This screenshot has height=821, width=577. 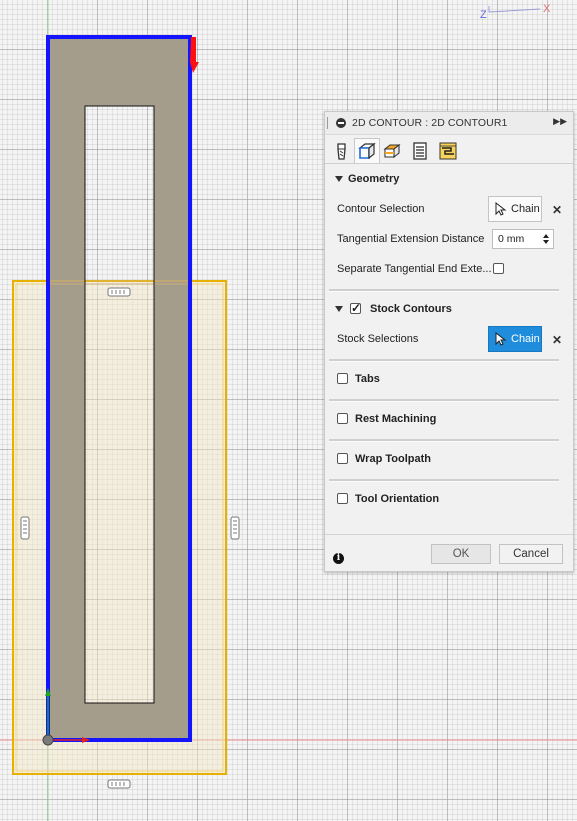 I want to click on stock-chain-label: Chain, so click(x=525, y=339).